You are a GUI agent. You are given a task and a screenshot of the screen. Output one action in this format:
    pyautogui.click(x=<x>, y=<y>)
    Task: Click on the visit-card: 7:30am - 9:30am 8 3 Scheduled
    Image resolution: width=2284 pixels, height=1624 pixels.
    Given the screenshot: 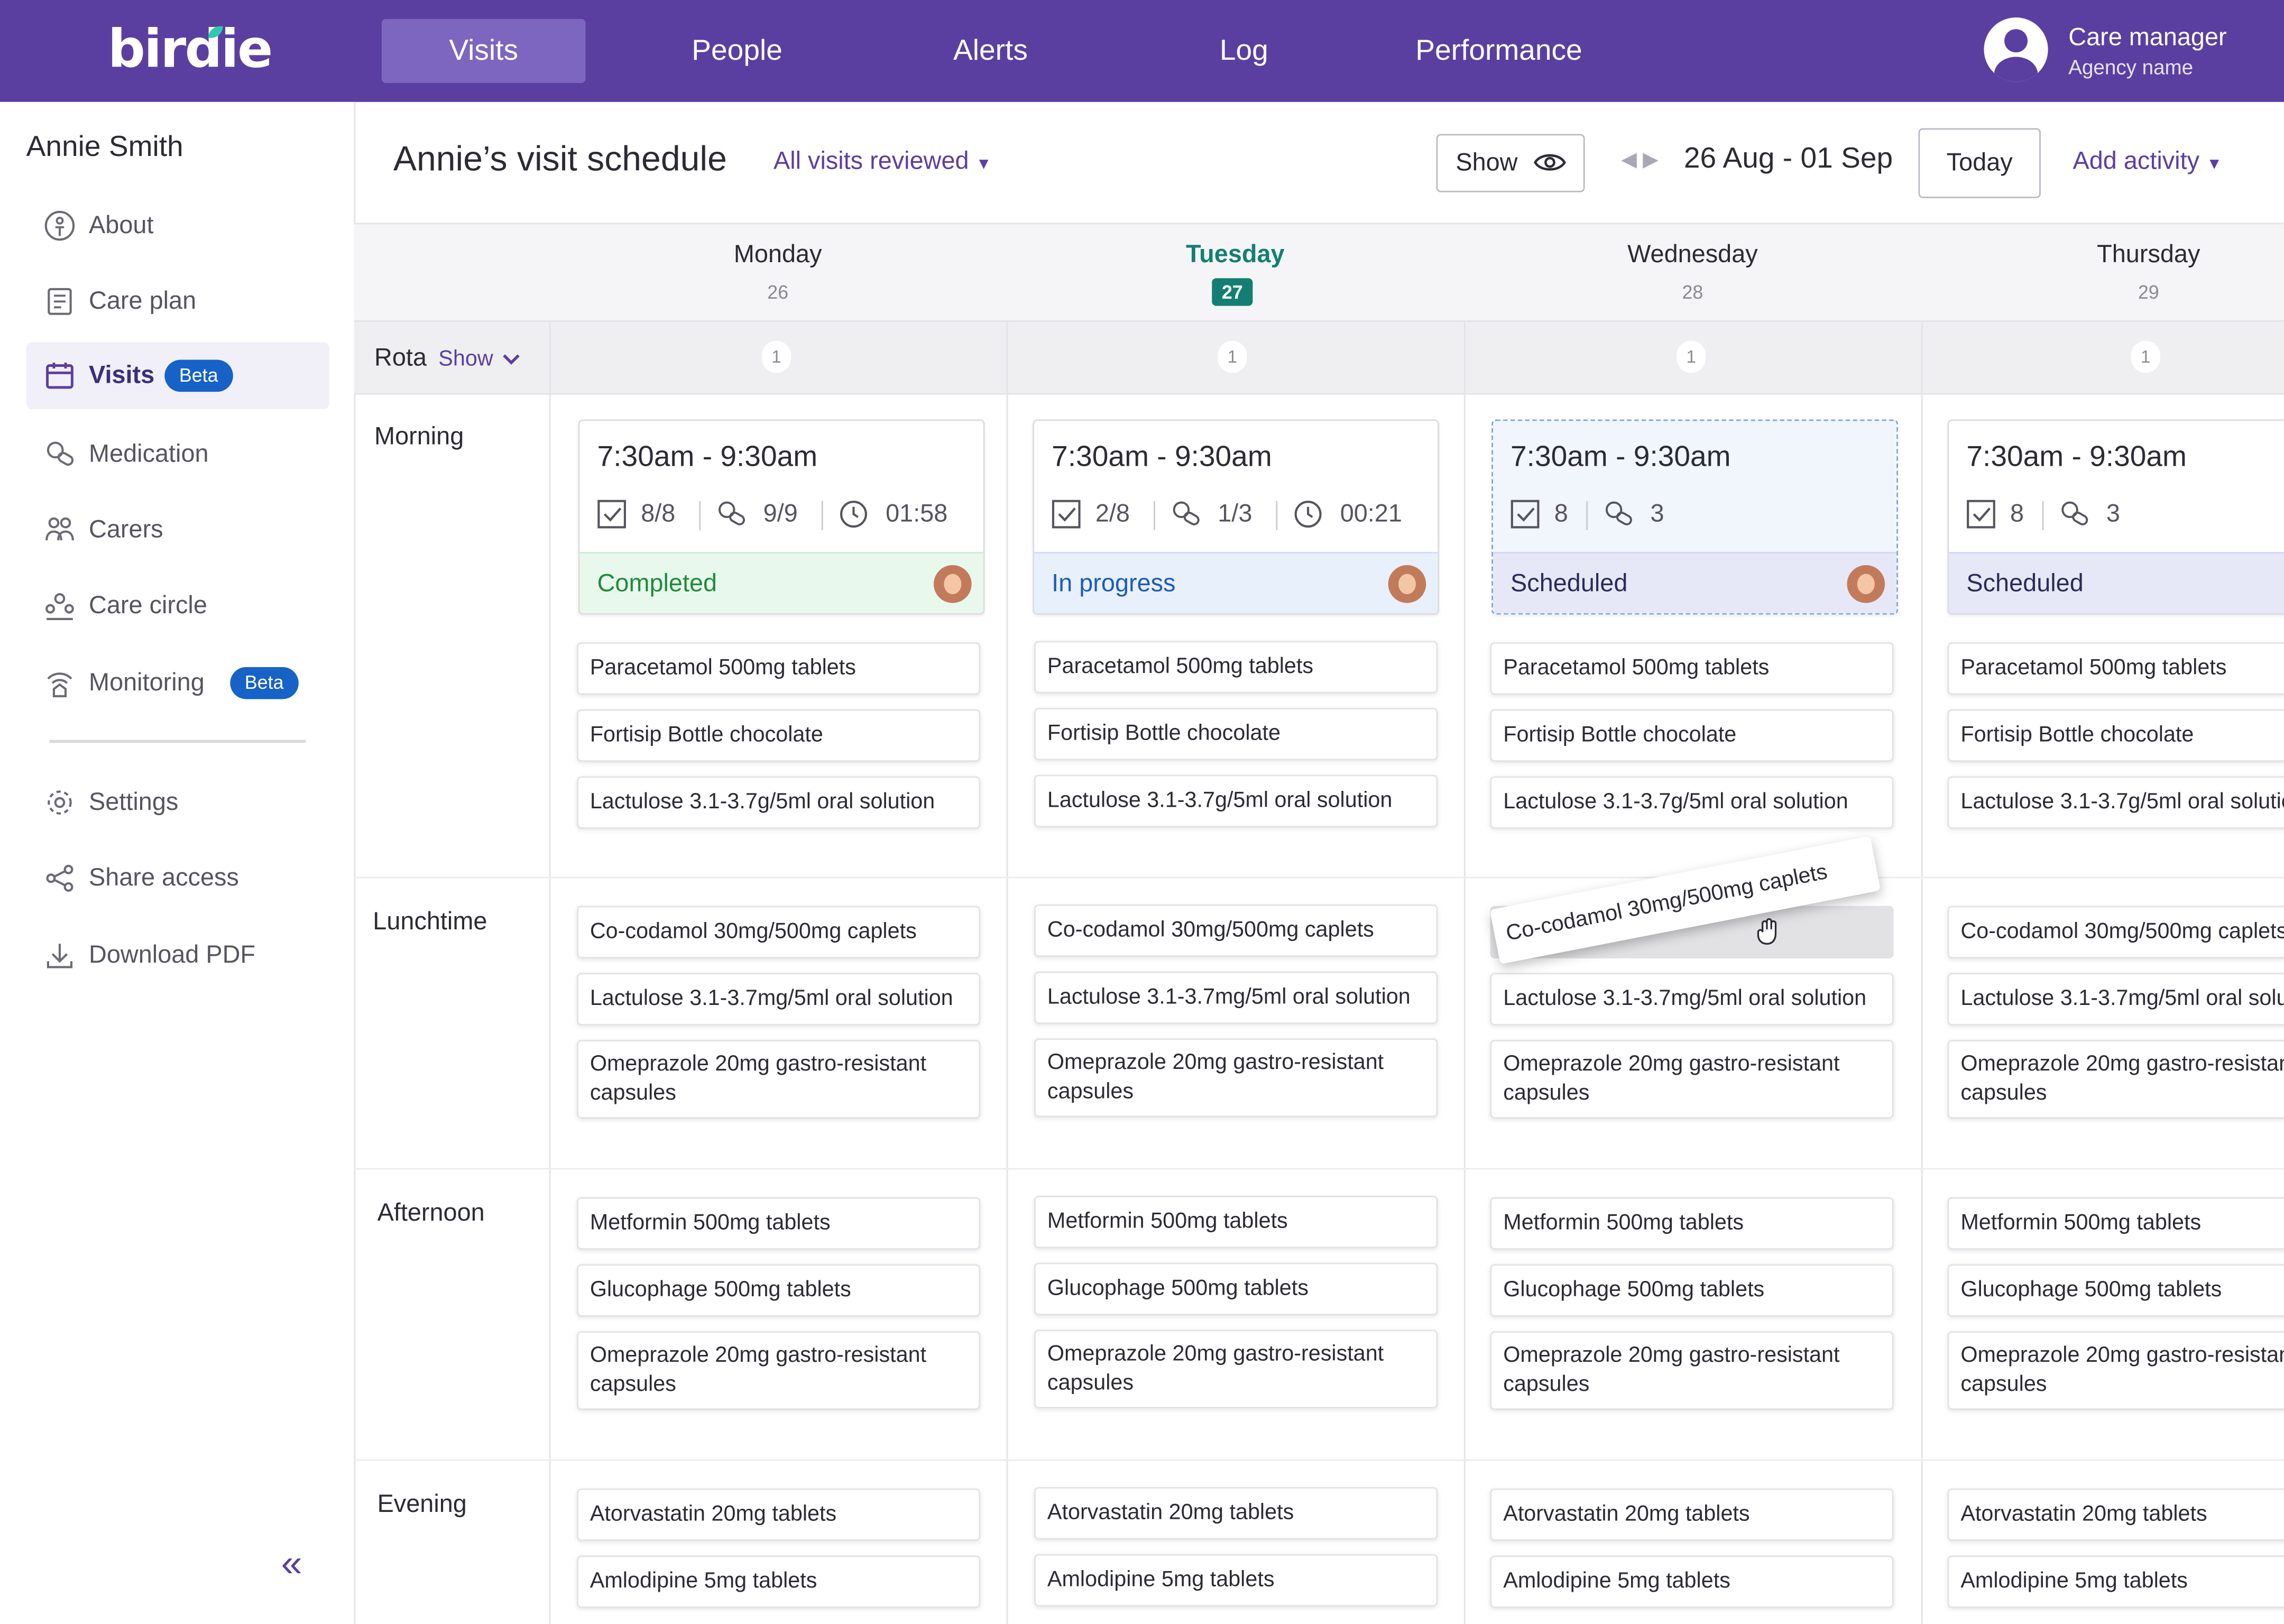 What is the action you would take?
    pyautogui.click(x=2115, y=517)
    